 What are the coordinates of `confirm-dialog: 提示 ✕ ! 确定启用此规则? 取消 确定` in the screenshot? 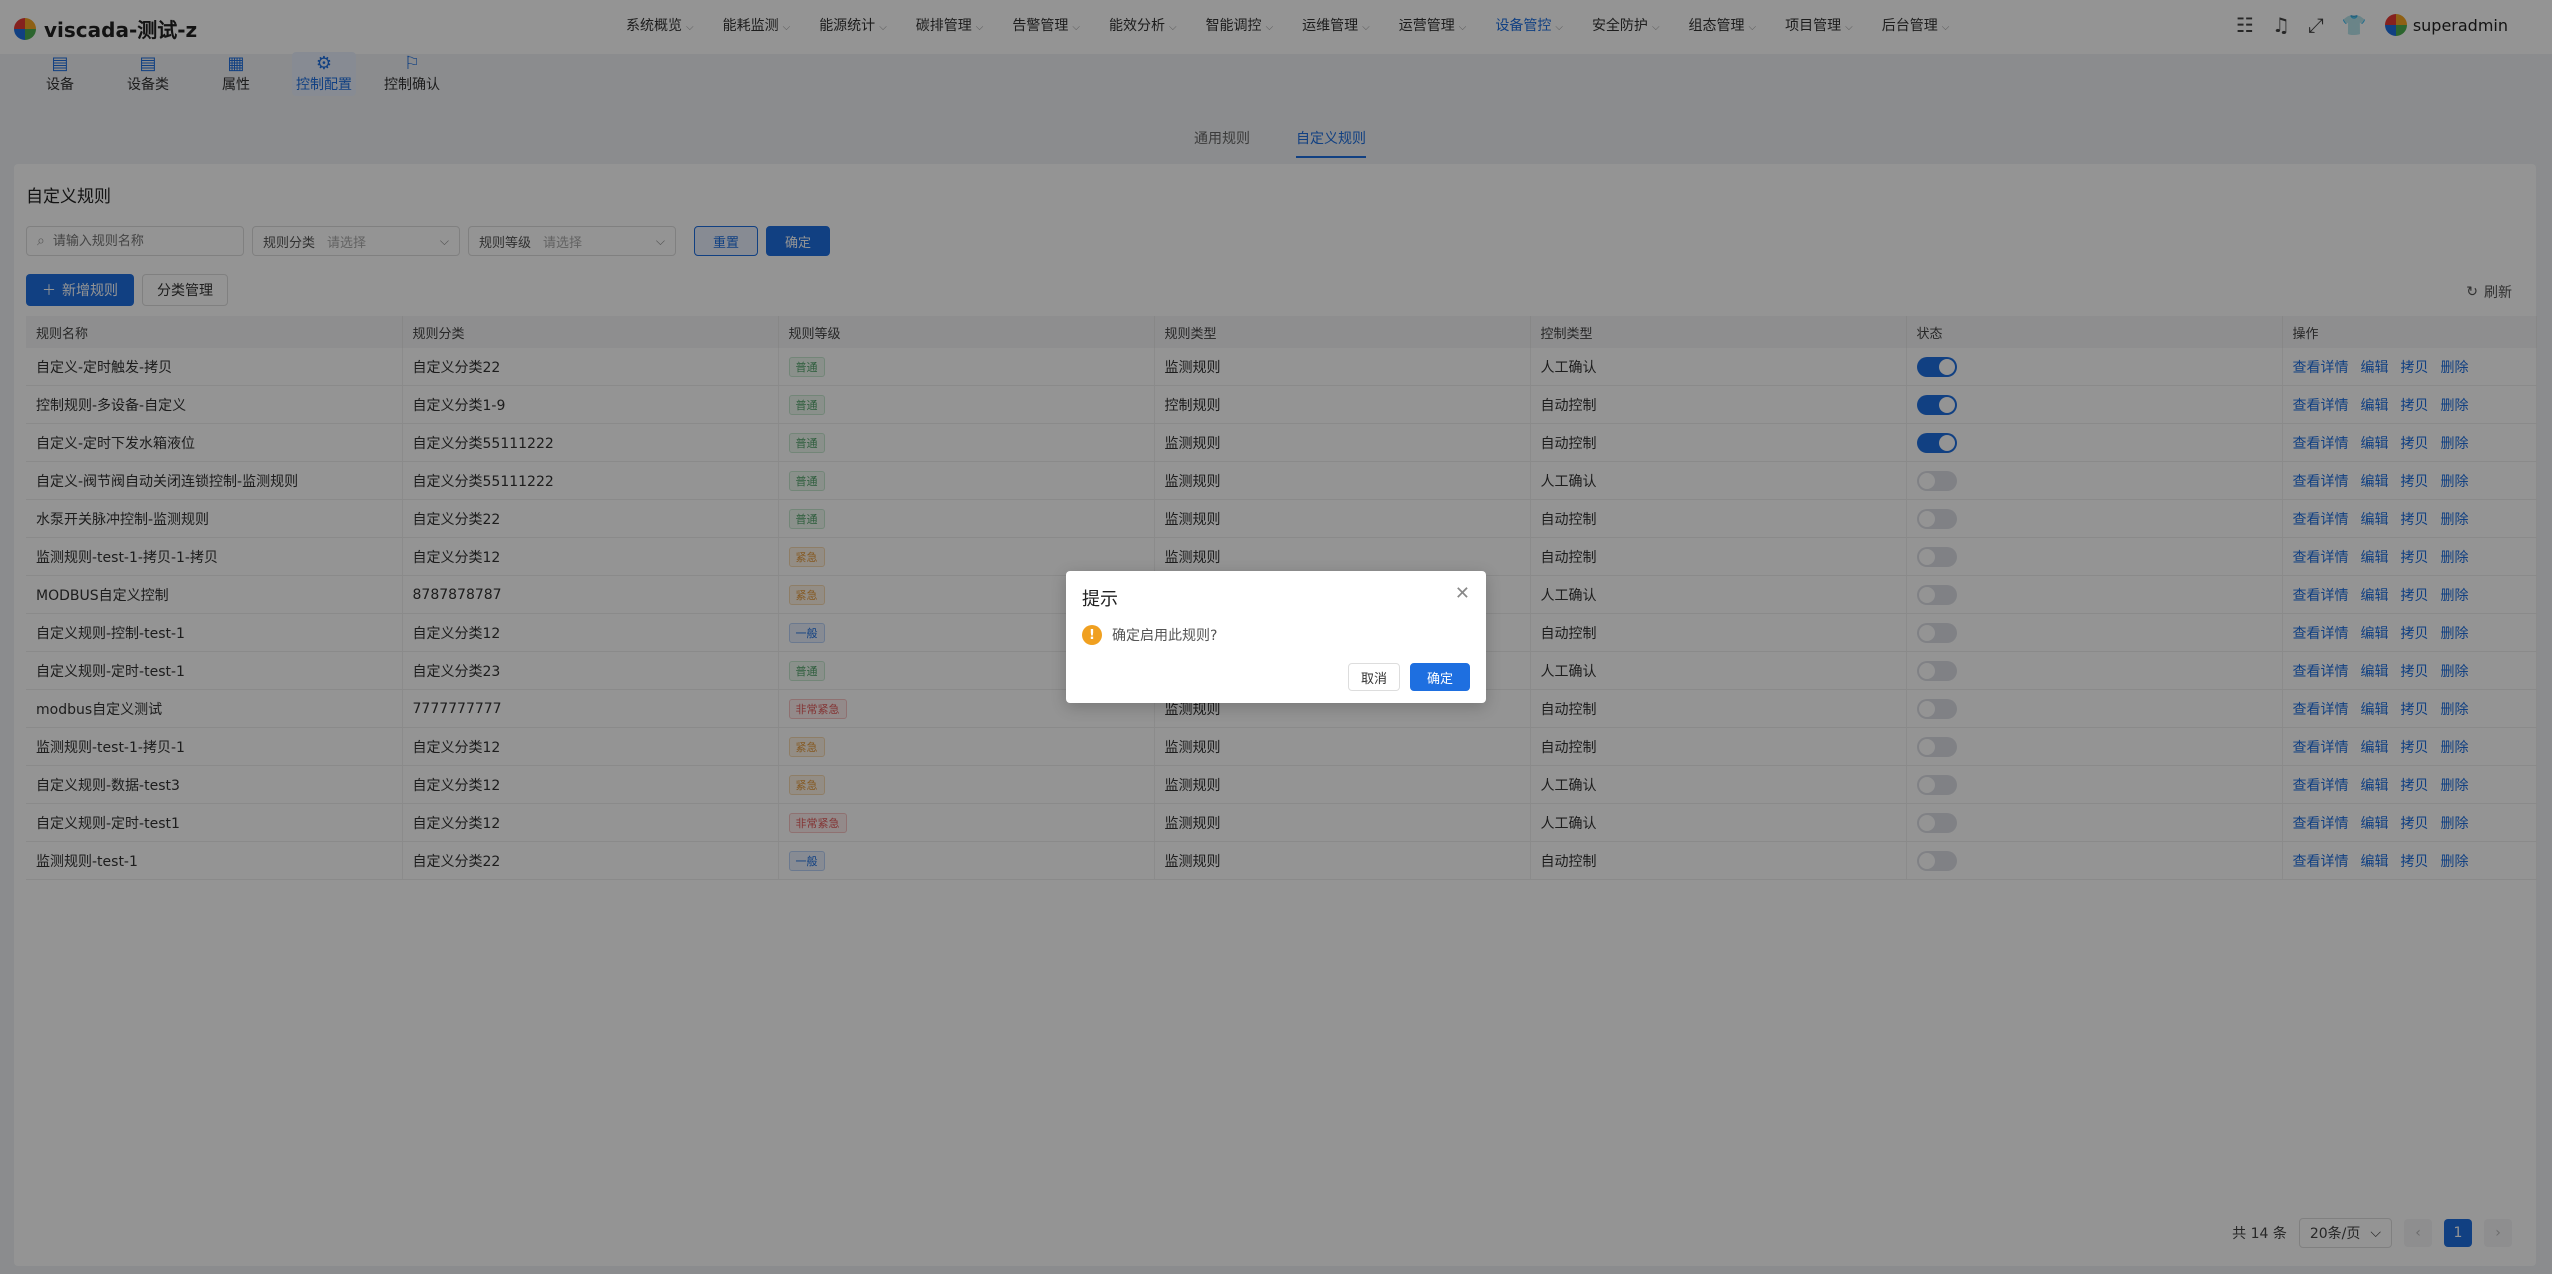 It's located at (1276, 637).